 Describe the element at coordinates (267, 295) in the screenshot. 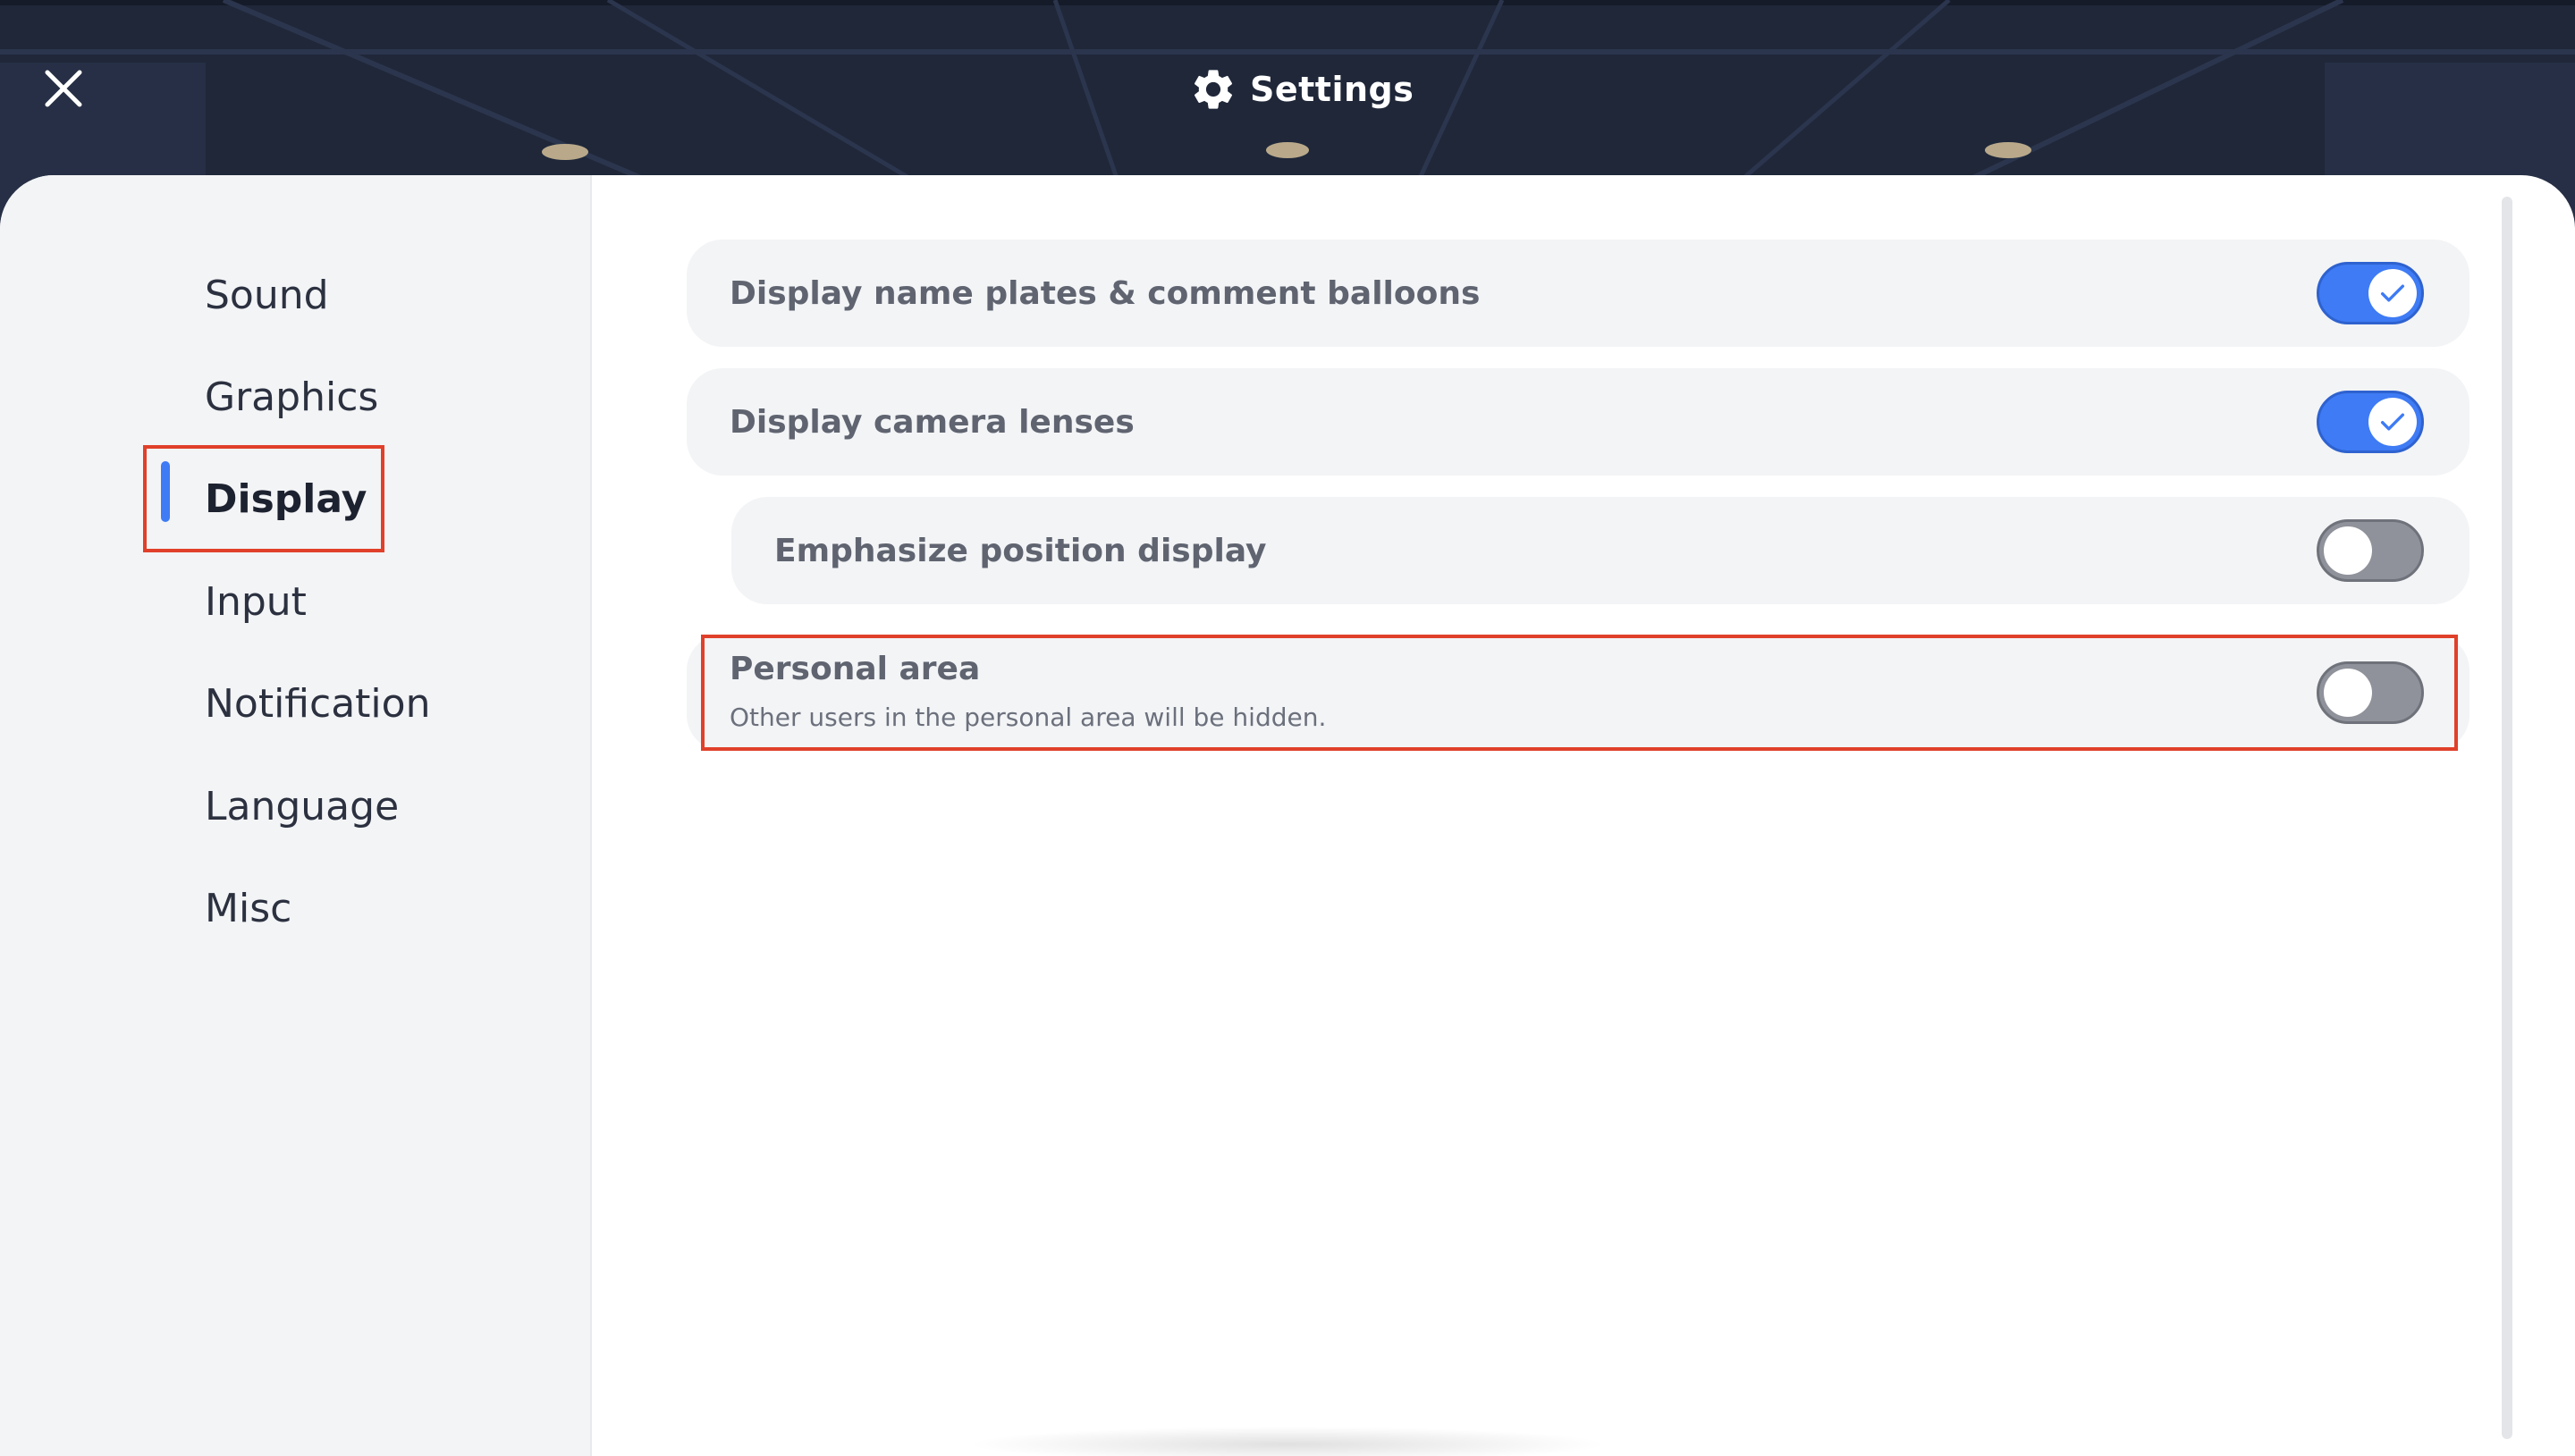

I see `sidebar-item-sound: Sound` at that location.